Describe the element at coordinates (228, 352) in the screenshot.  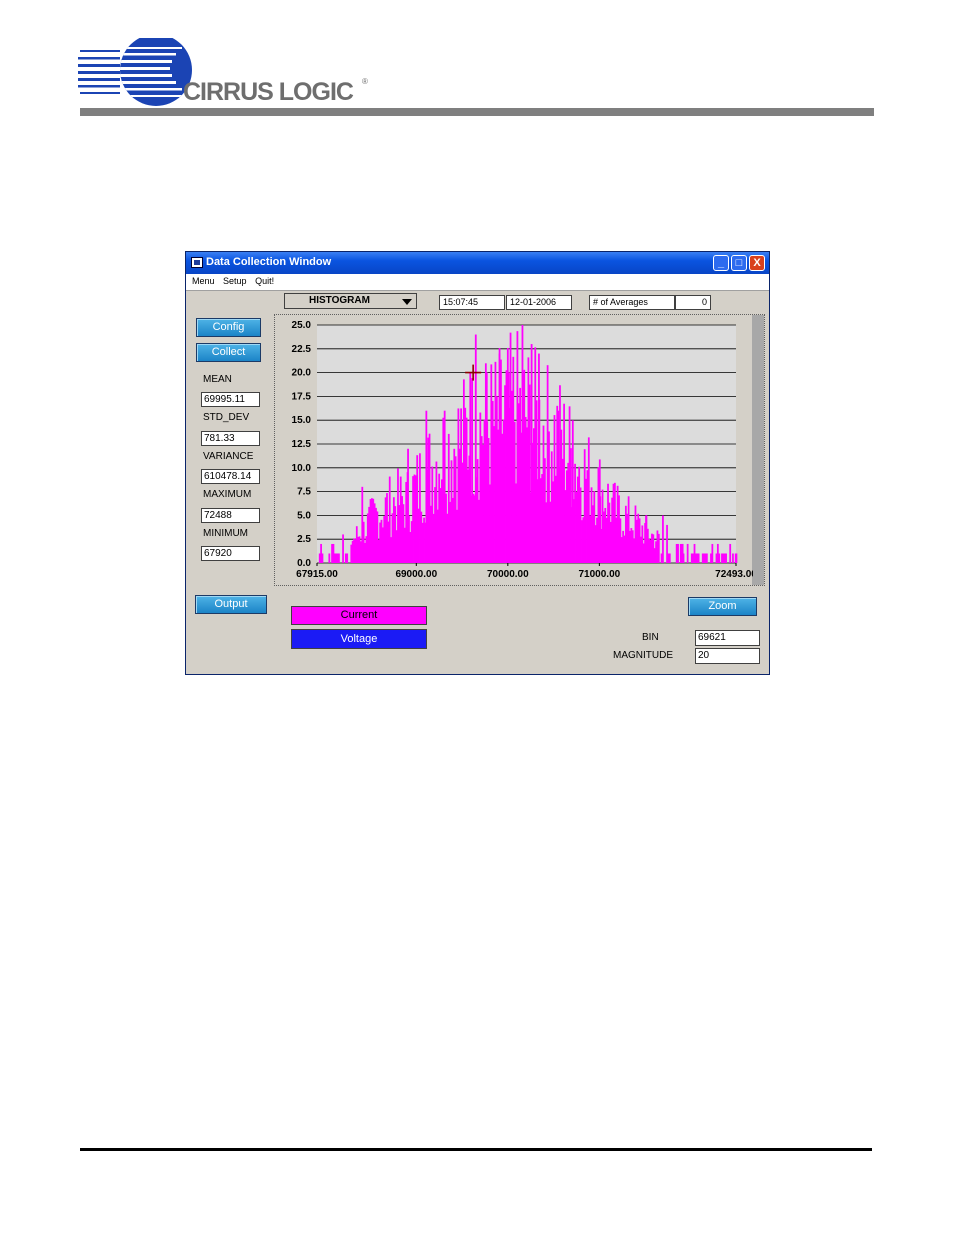
I see `collect-button: Collect` at that location.